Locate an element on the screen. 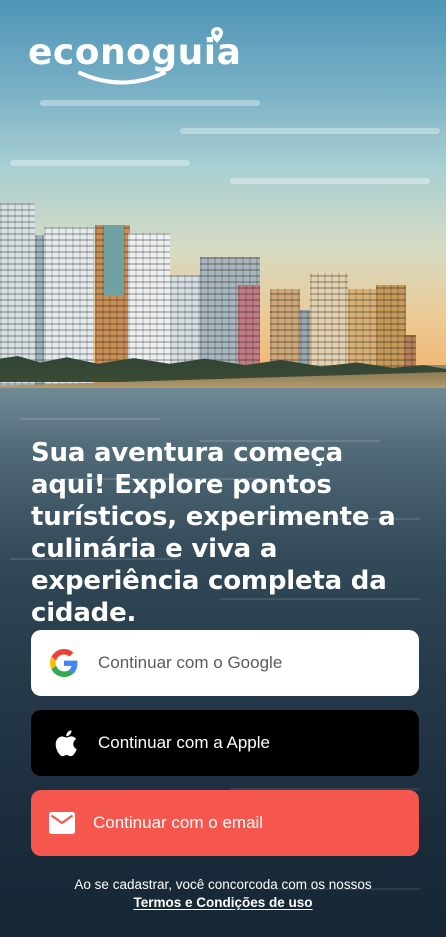 The height and width of the screenshot is (937, 446). continue-with-apple-button: Continuar com a Apple is located at coordinates (225, 743).